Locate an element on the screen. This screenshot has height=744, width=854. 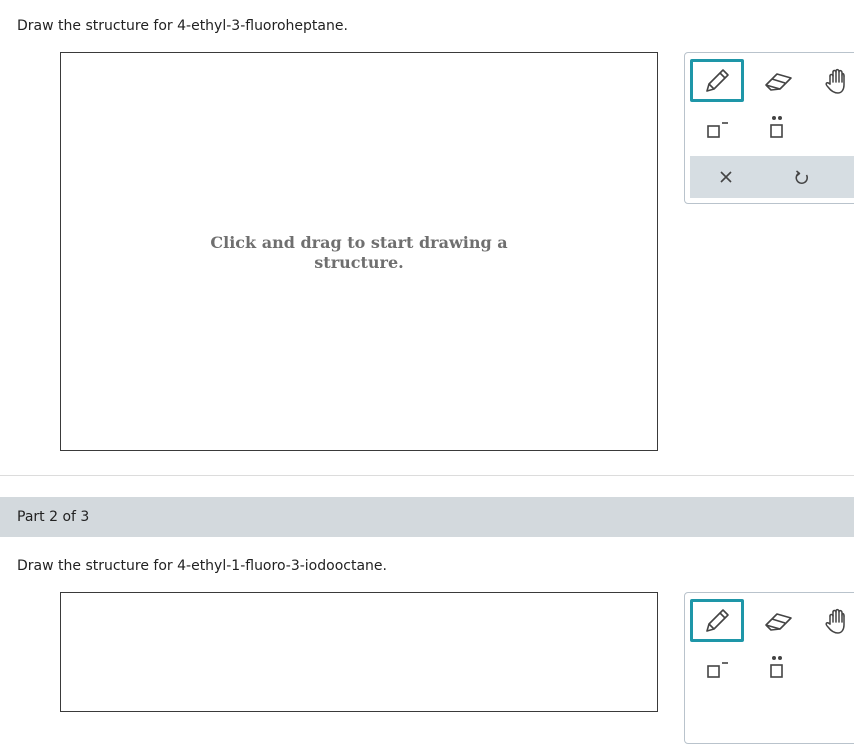
clear-icon is located at coordinates (726, 177).